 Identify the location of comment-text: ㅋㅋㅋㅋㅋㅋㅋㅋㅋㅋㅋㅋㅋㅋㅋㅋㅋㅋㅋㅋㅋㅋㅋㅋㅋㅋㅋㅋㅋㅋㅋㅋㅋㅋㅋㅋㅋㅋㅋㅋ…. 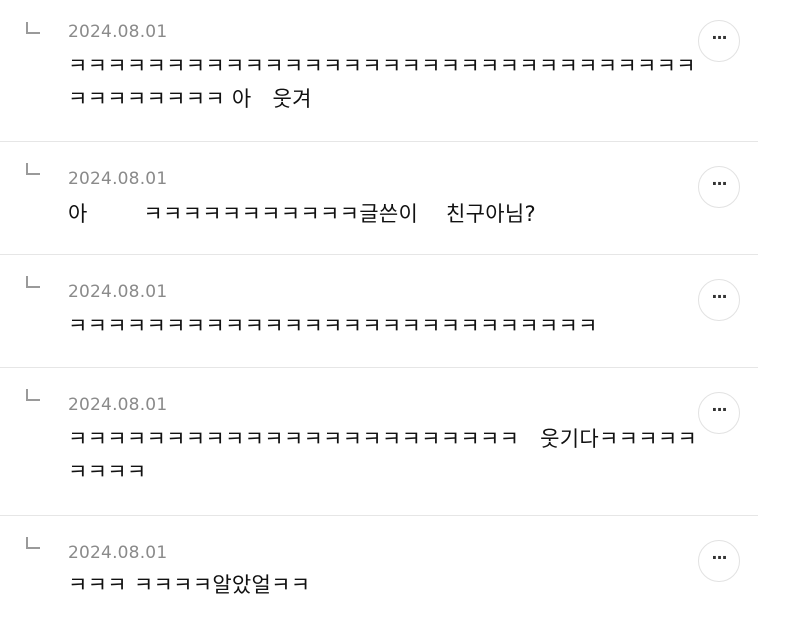
(382, 82).